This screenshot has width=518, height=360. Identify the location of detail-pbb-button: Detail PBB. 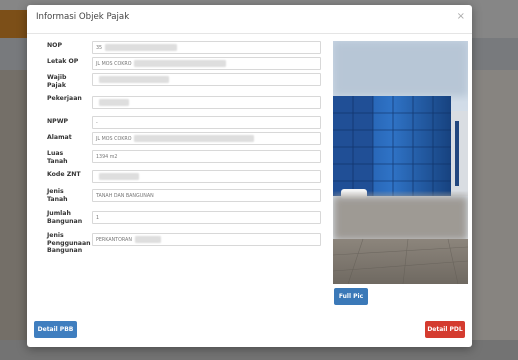
(55, 329).